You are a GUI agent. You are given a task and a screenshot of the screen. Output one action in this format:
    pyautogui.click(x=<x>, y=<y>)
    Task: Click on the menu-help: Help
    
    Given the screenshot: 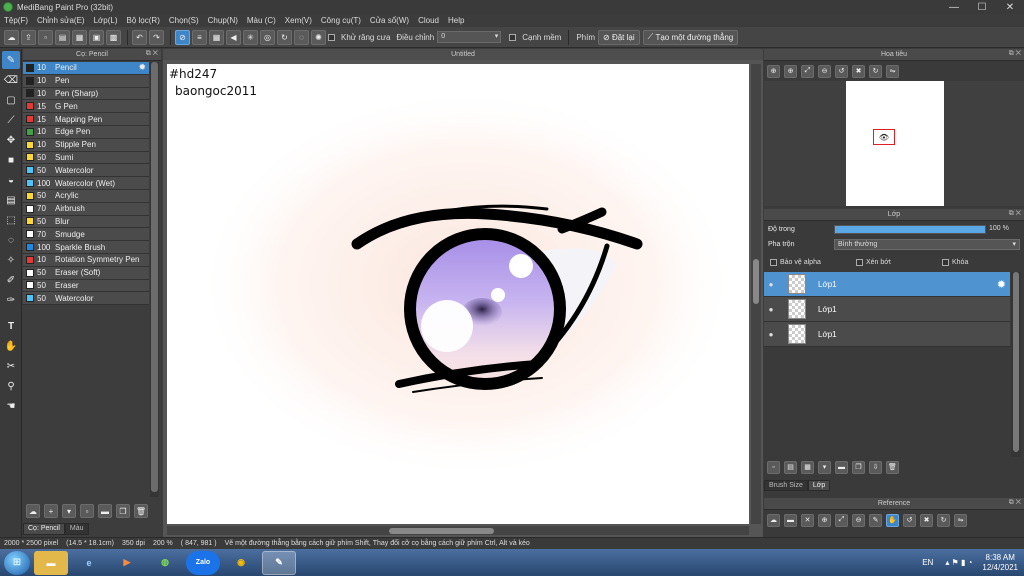 What is the action you would take?
    pyautogui.click(x=456, y=20)
    